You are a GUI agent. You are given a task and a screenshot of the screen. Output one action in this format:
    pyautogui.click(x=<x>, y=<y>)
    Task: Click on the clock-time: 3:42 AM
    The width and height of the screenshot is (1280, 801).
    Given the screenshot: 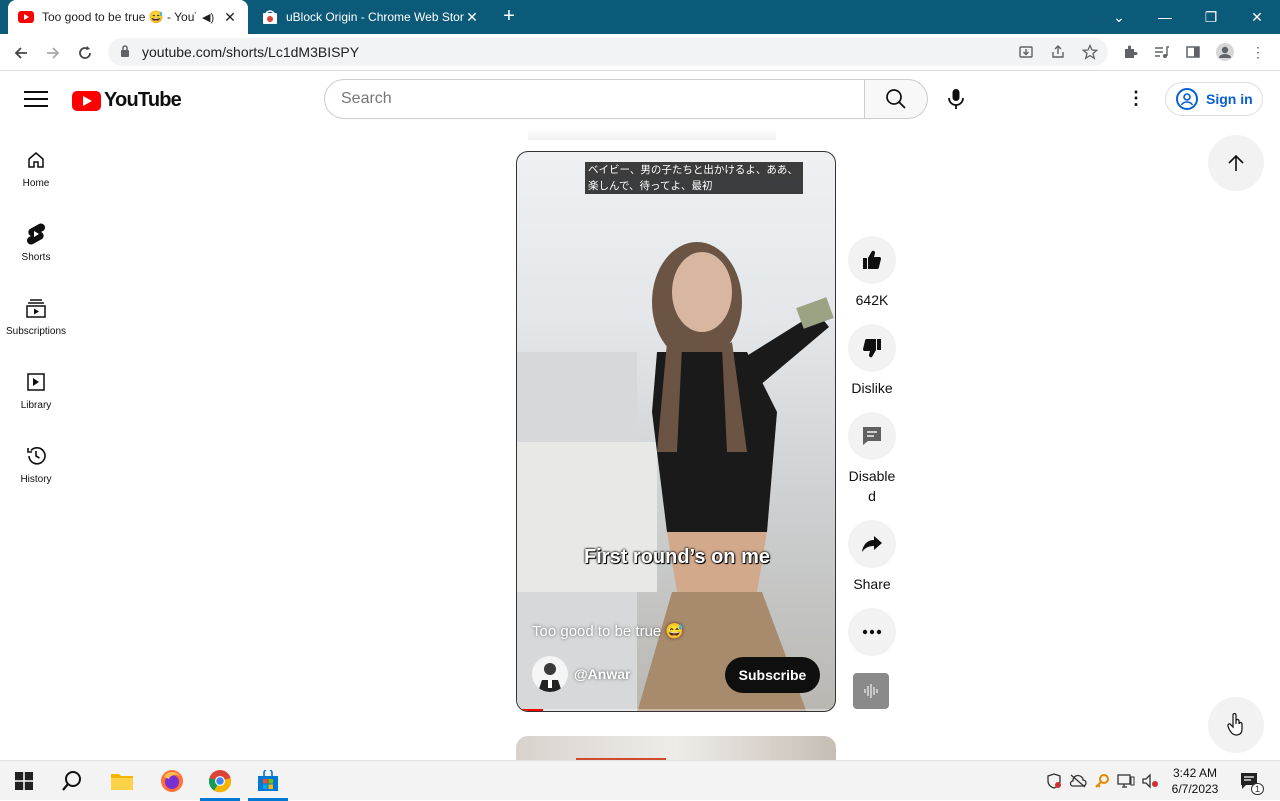 What is the action you would take?
    pyautogui.click(x=1195, y=773)
    